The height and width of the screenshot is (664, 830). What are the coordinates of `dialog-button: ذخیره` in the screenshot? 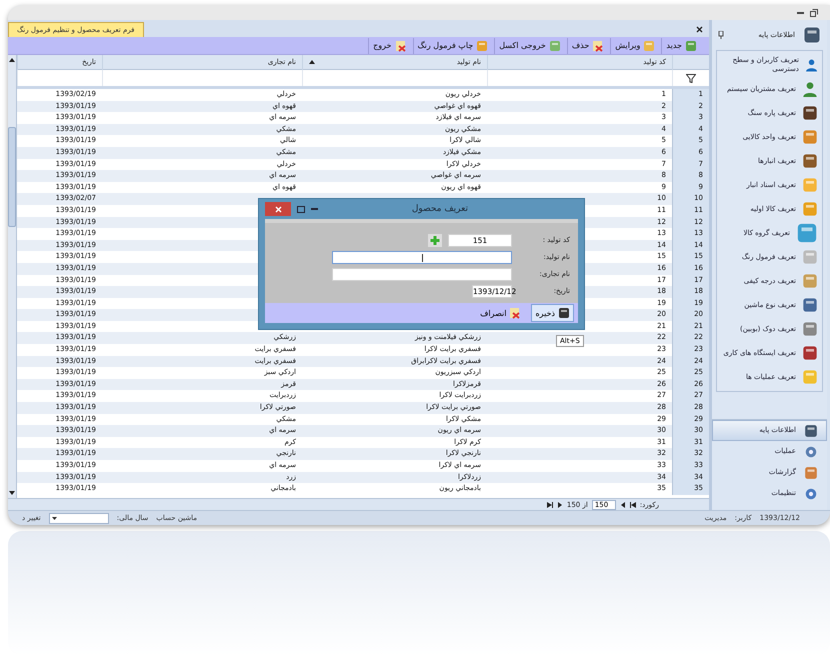 It's located at (552, 313).